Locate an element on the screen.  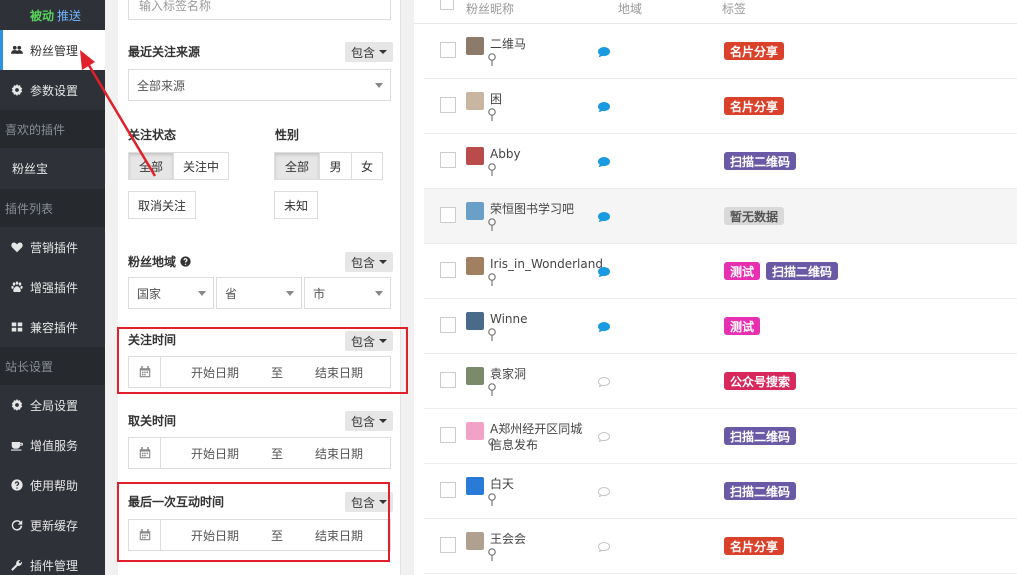
country-select: 国家 is located at coordinates (171, 293).